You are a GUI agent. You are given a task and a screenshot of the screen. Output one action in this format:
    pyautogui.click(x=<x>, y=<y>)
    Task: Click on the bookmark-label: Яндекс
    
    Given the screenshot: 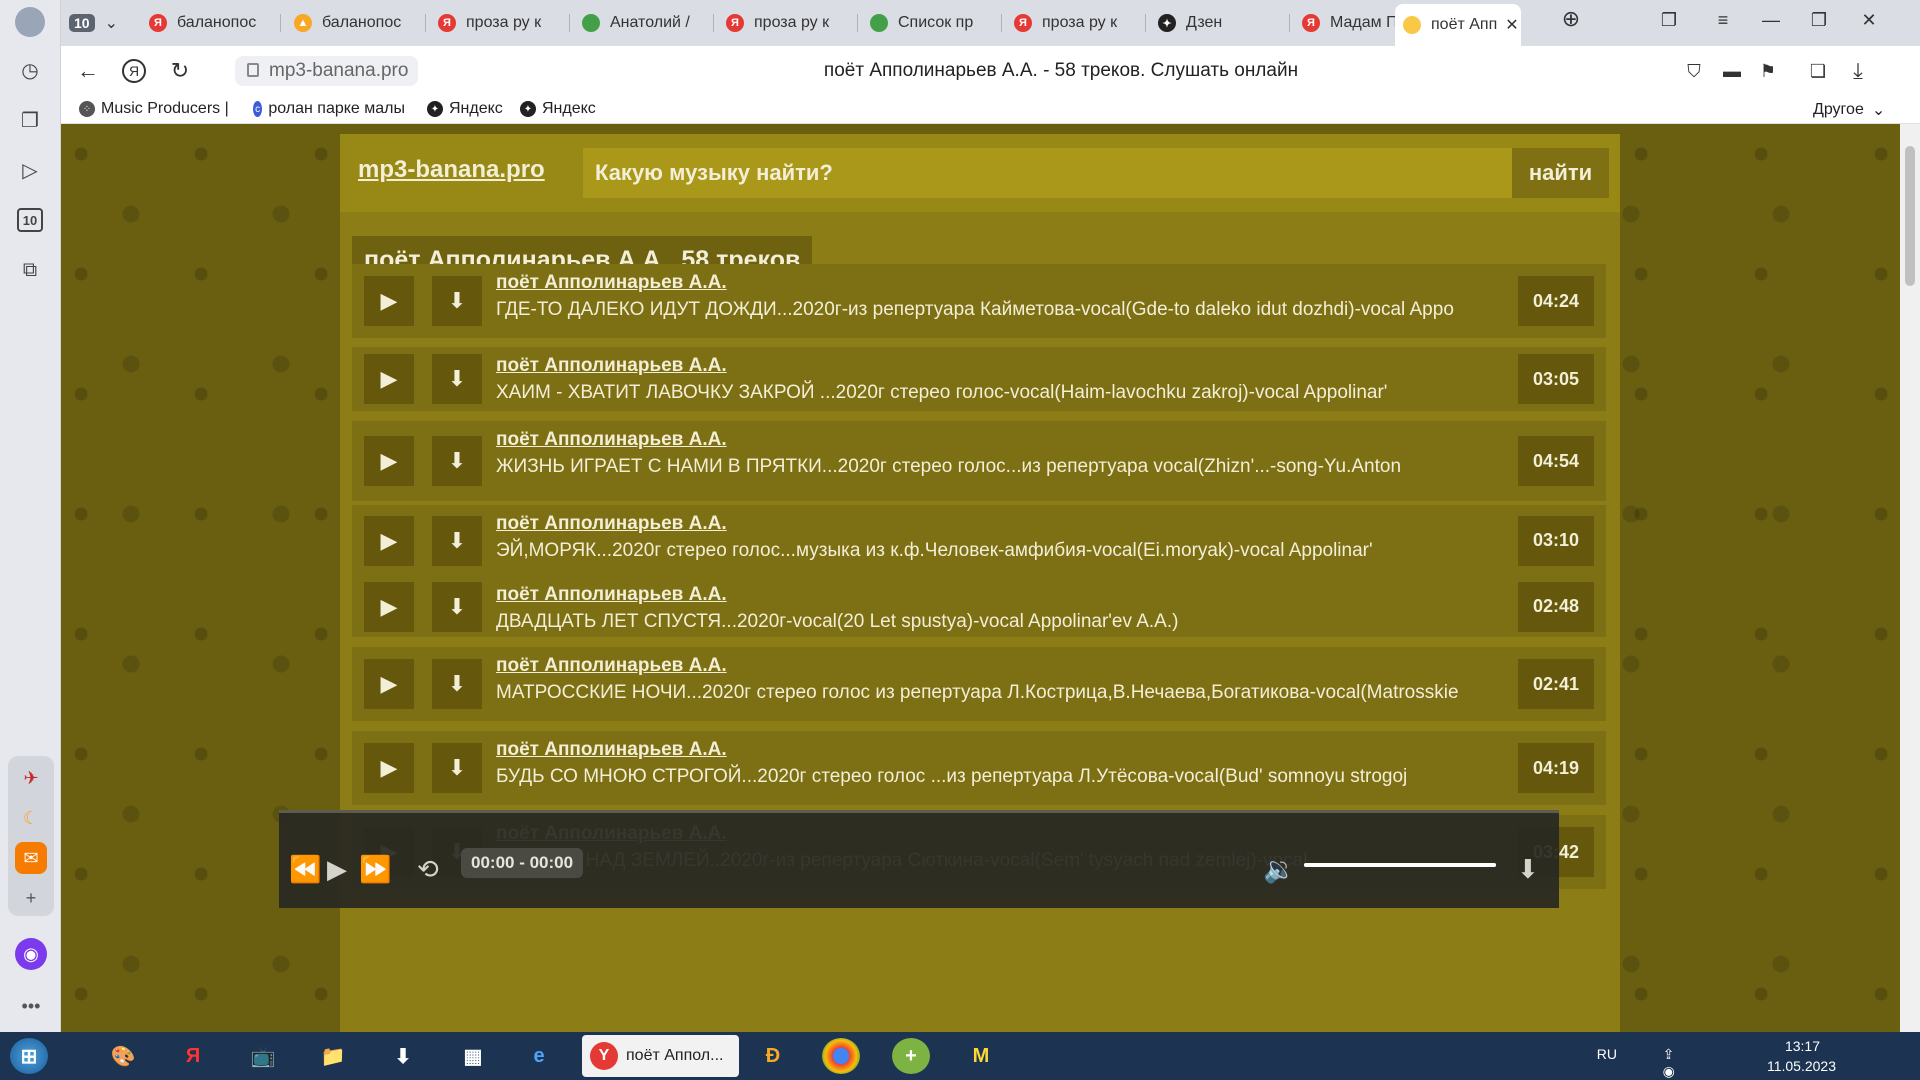 What is the action you would take?
    pyautogui.click(x=476, y=108)
    